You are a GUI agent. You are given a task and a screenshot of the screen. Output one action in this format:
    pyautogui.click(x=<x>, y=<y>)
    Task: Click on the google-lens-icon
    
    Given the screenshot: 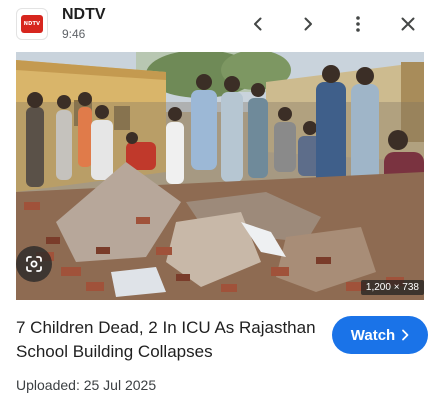 What is the action you would take?
    pyautogui.click(x=34, y=264)
    